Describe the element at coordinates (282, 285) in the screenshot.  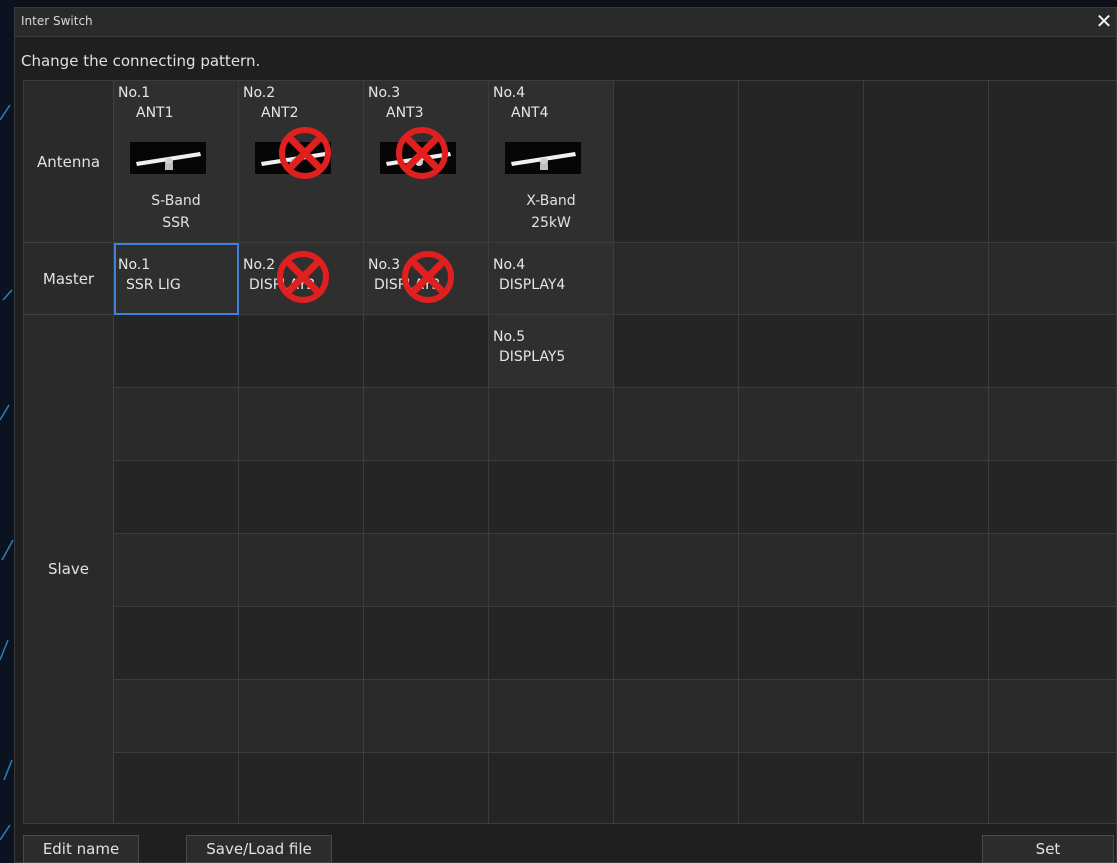
I see `master-name: DISPLAY2` at that location.